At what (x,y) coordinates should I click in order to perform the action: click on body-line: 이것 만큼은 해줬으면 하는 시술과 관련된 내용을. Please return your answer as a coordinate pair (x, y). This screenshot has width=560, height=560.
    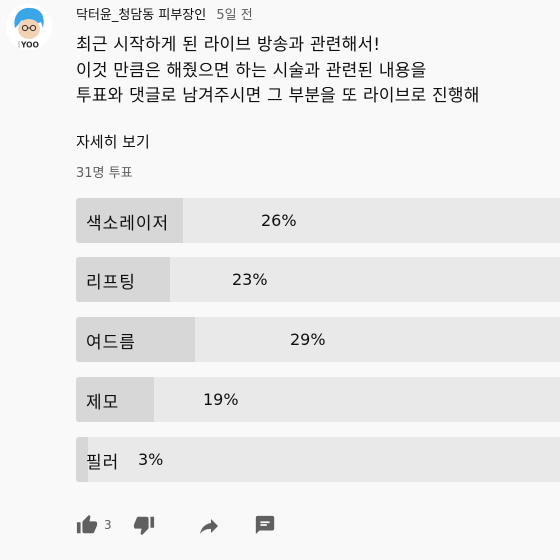
    Looking at the image, I should click on (251, 70).